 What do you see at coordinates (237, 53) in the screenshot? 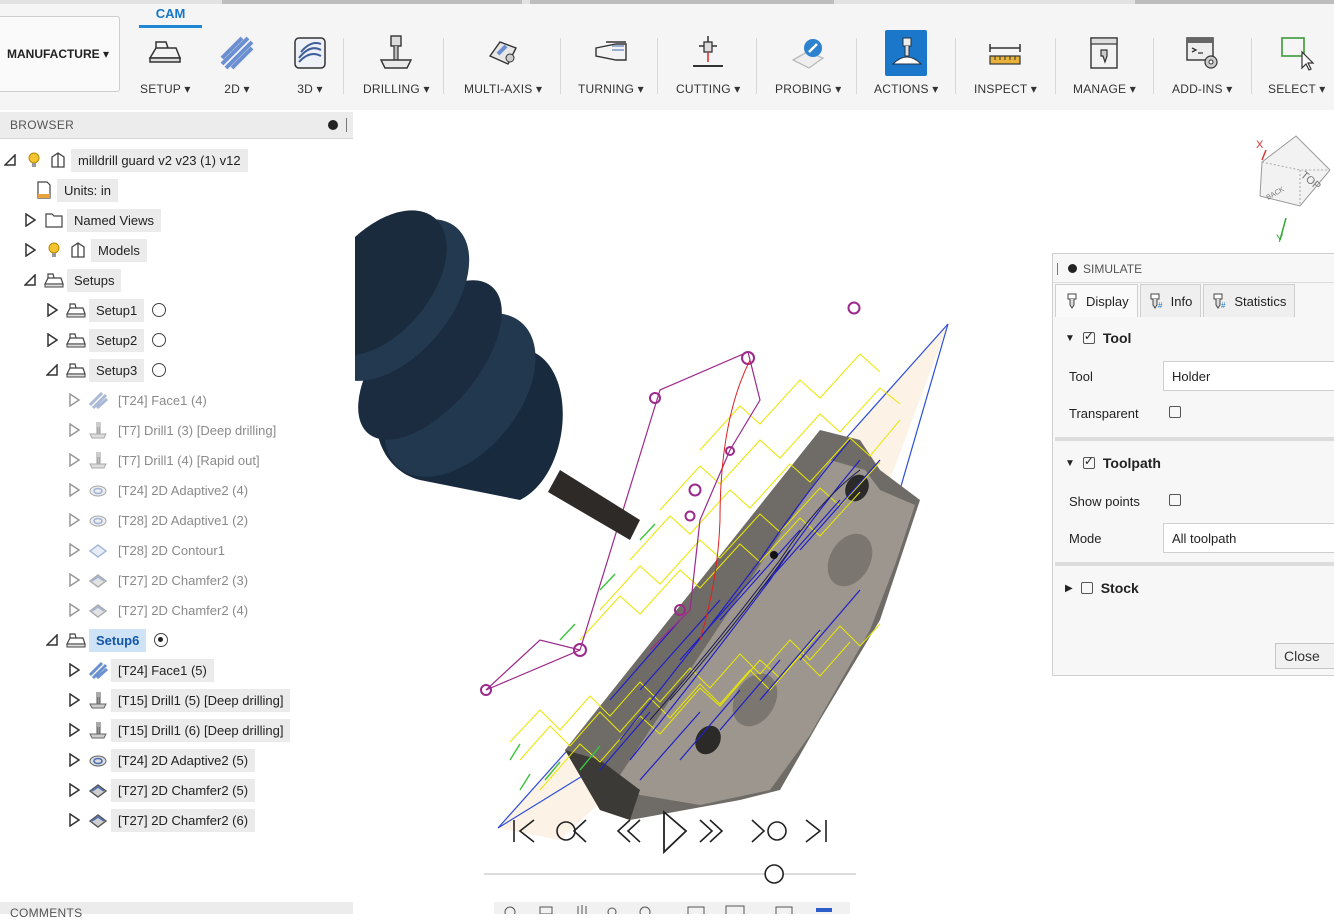
I see `2d-milling-icon` at bounding box center [237, 53].